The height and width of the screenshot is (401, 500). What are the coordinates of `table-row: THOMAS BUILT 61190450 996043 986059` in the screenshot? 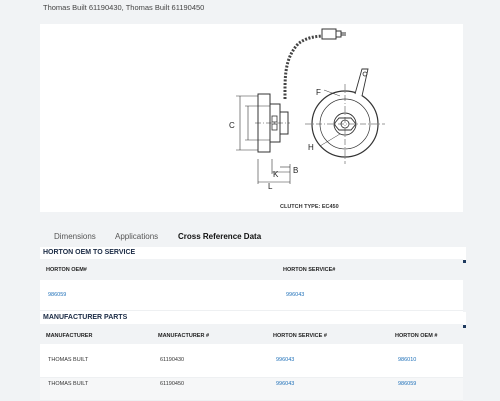 It's located at (251, 389).